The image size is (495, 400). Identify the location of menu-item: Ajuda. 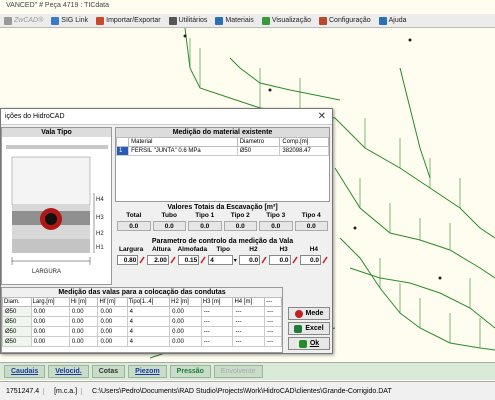
(393, 20).